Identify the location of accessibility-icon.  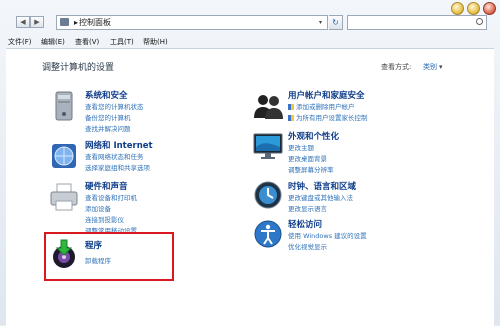
(268, 234).